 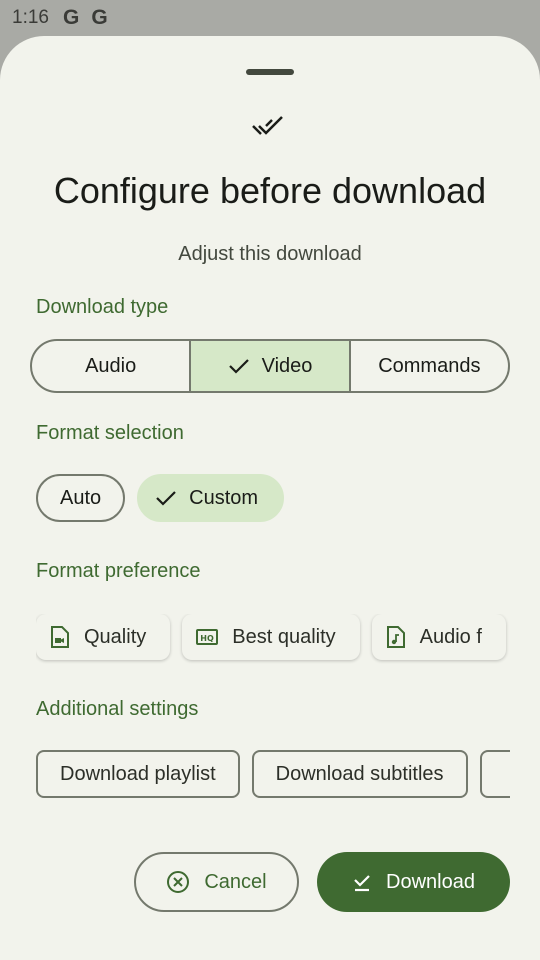 I want to click on download-type-label: Download type, so click(x=102, y=307).